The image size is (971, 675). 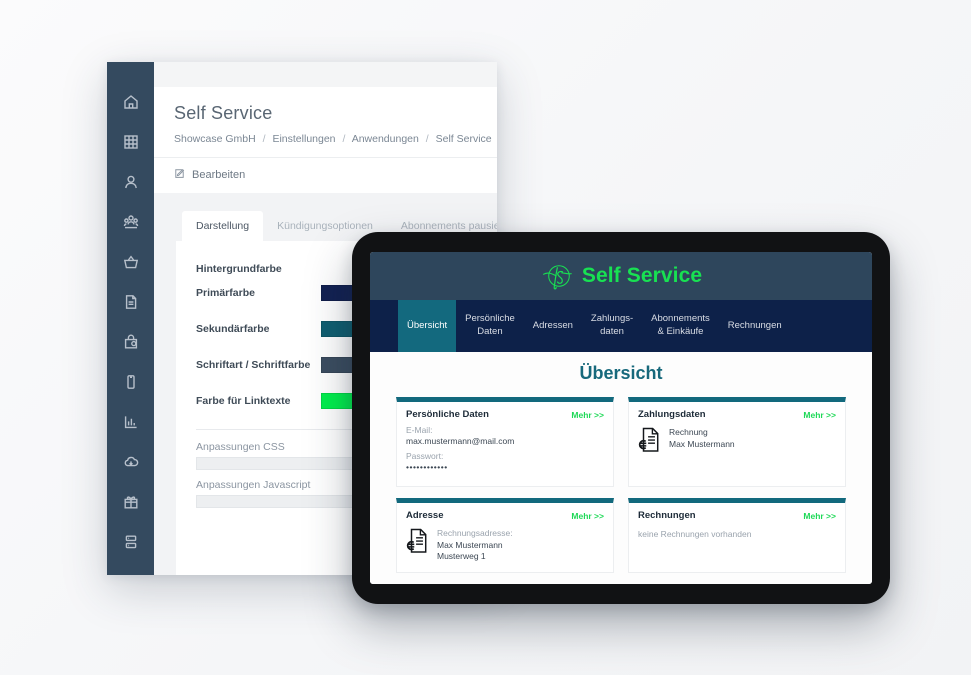 I want to click on server-icon, so click(x=131, y=542).